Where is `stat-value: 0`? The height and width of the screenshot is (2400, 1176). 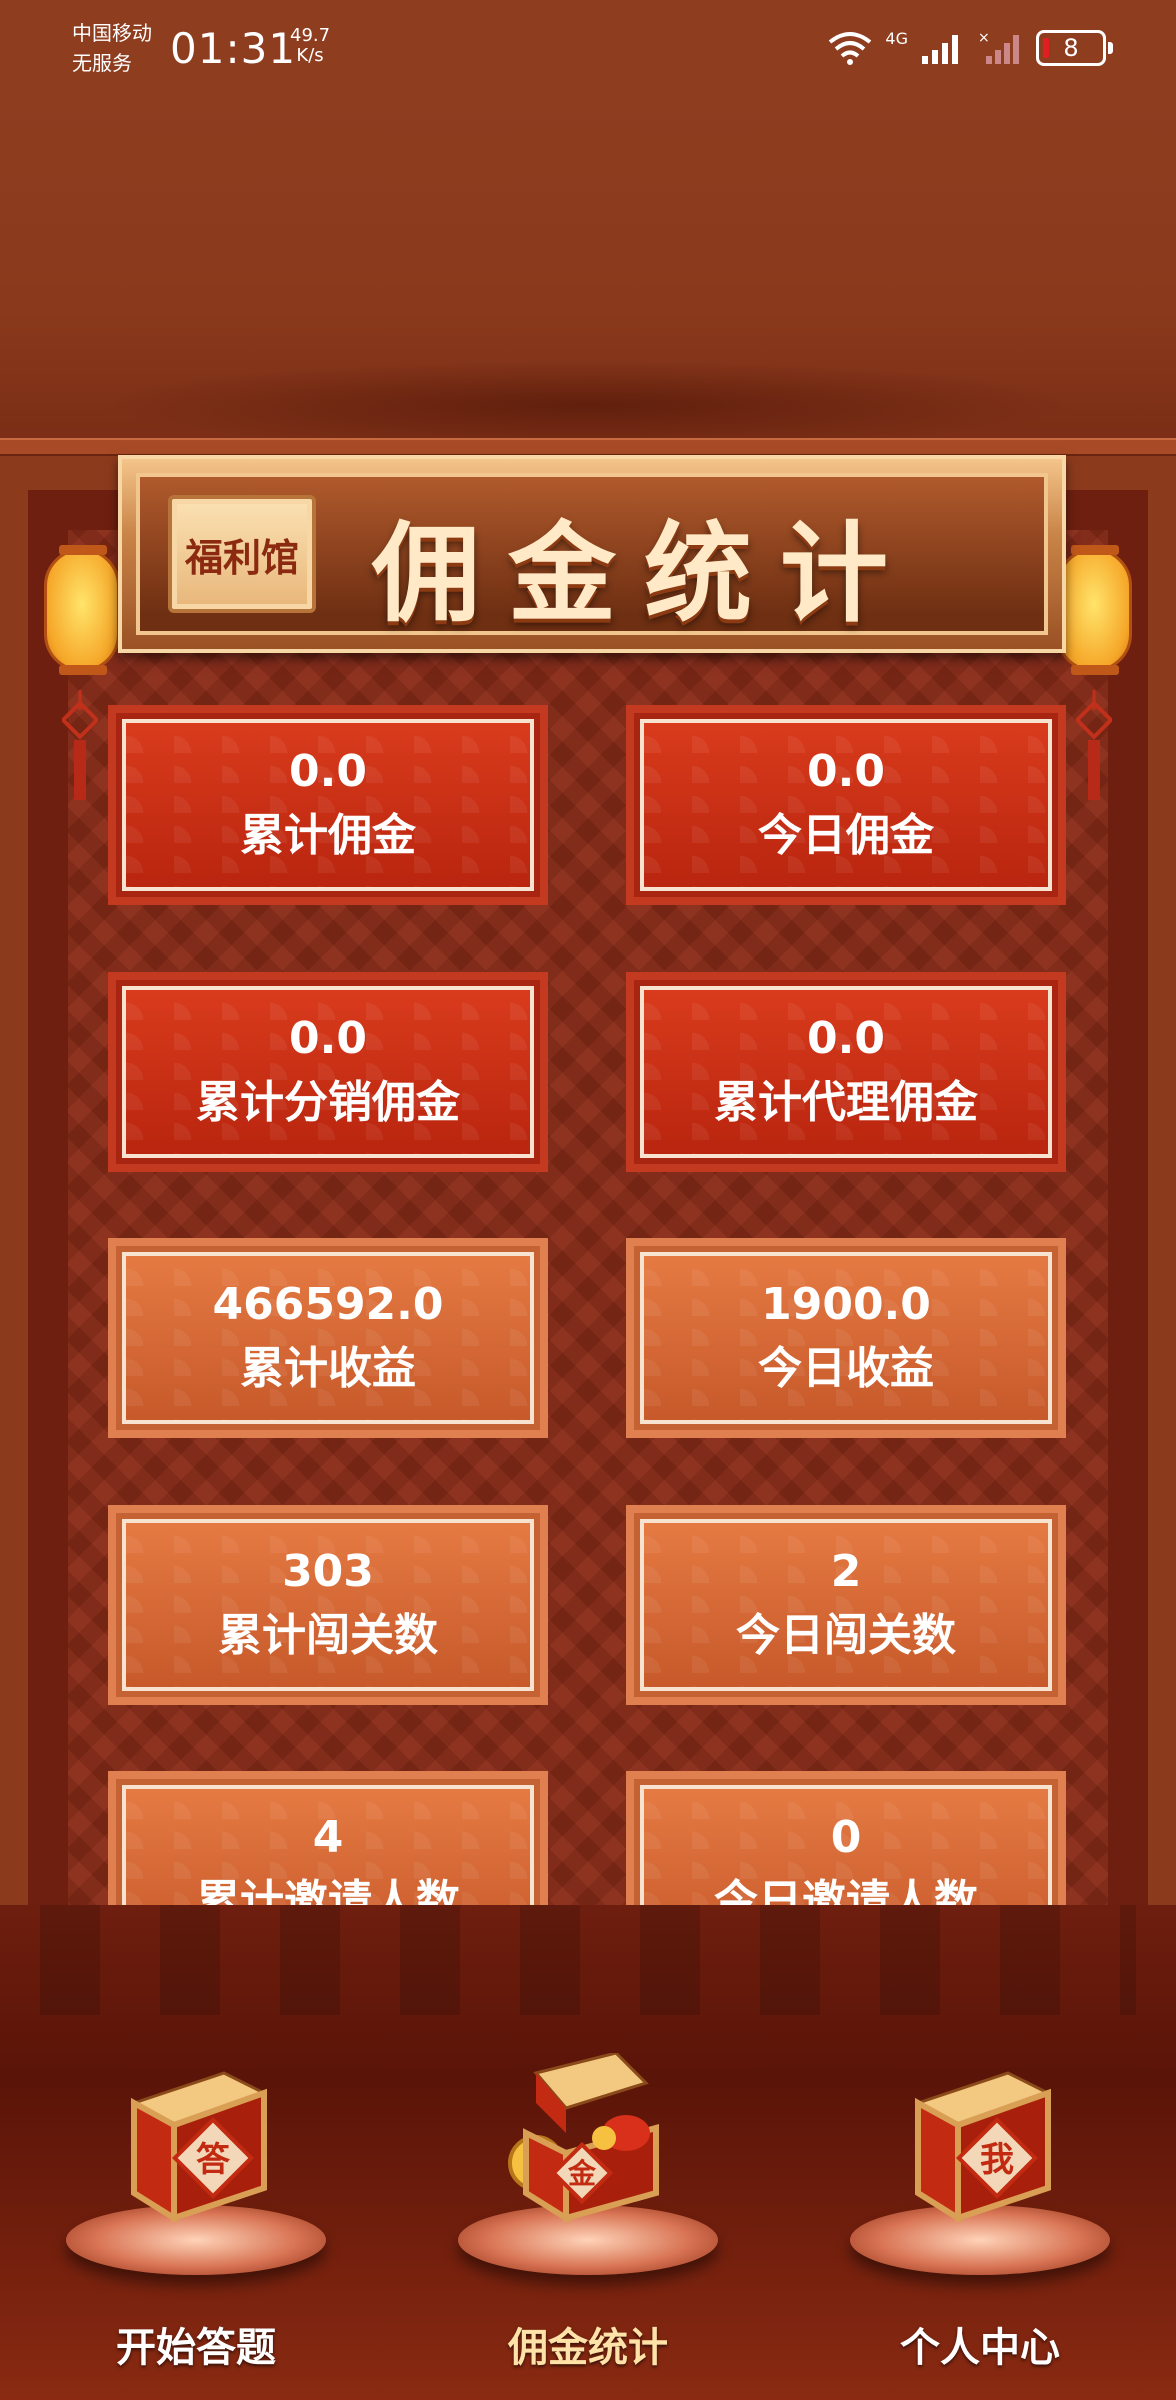
stat-value: 0 is located at coordinates (846, 1837).